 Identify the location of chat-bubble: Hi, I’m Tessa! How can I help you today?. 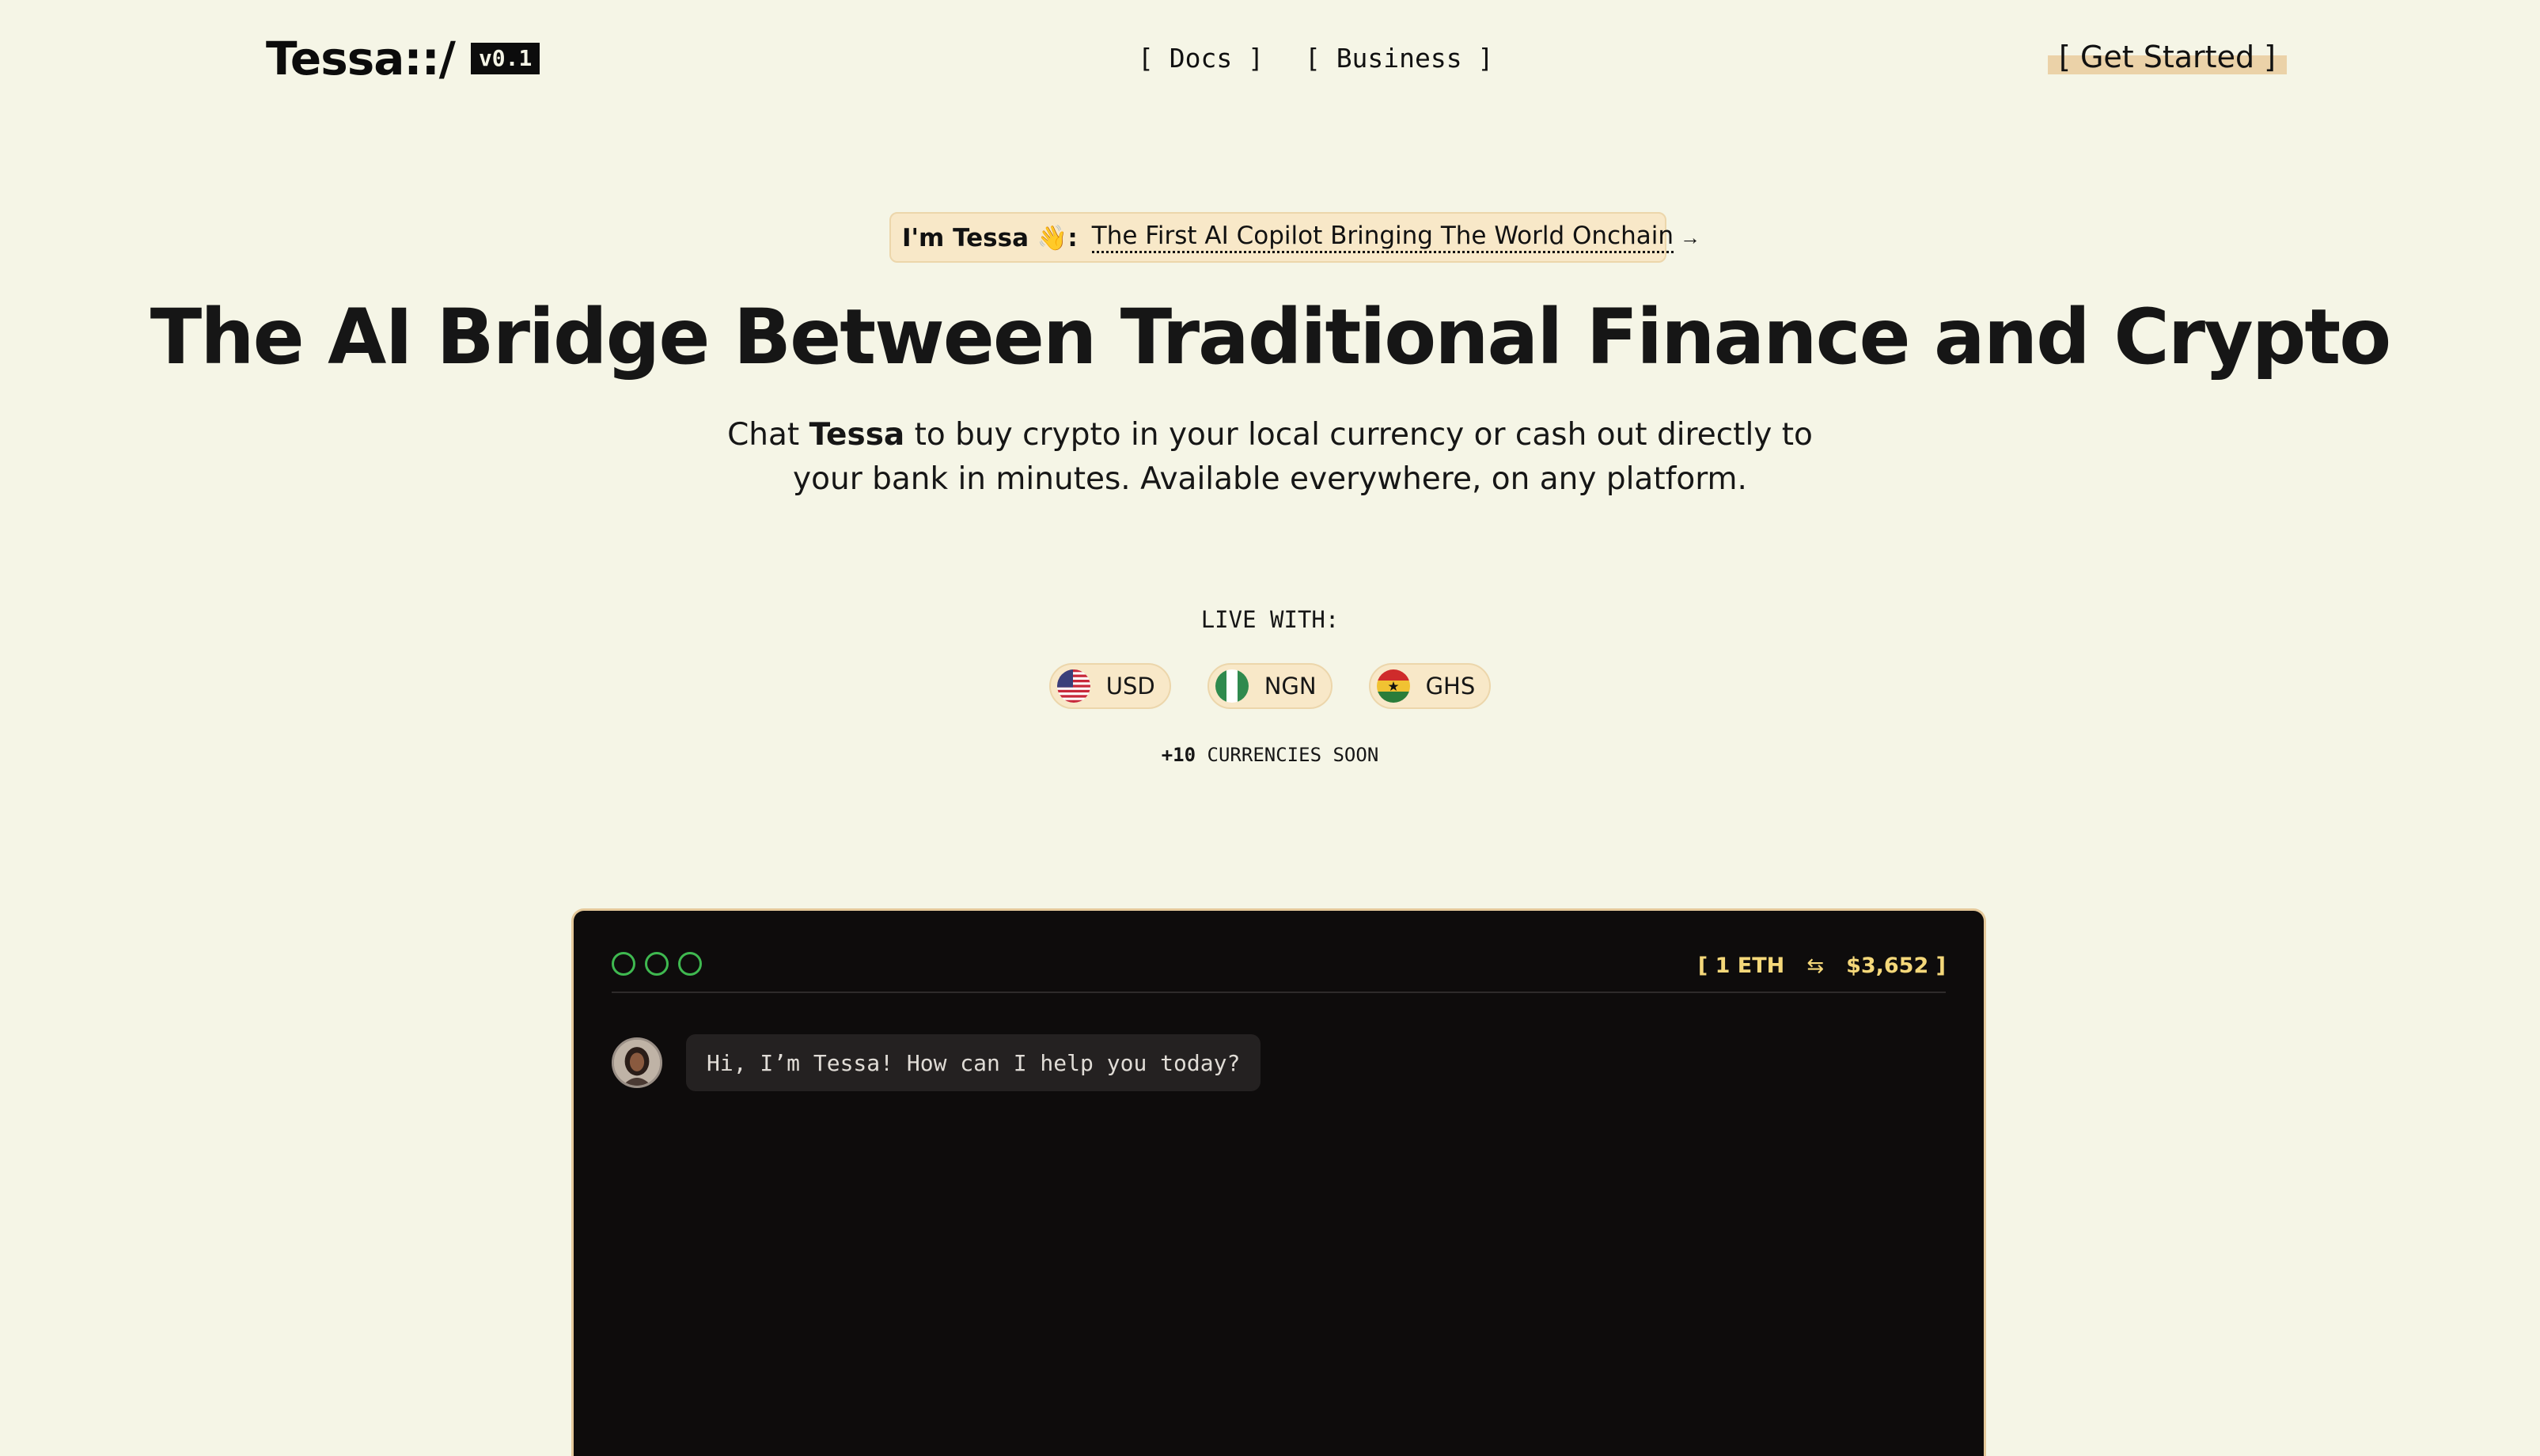
(973, 1062).